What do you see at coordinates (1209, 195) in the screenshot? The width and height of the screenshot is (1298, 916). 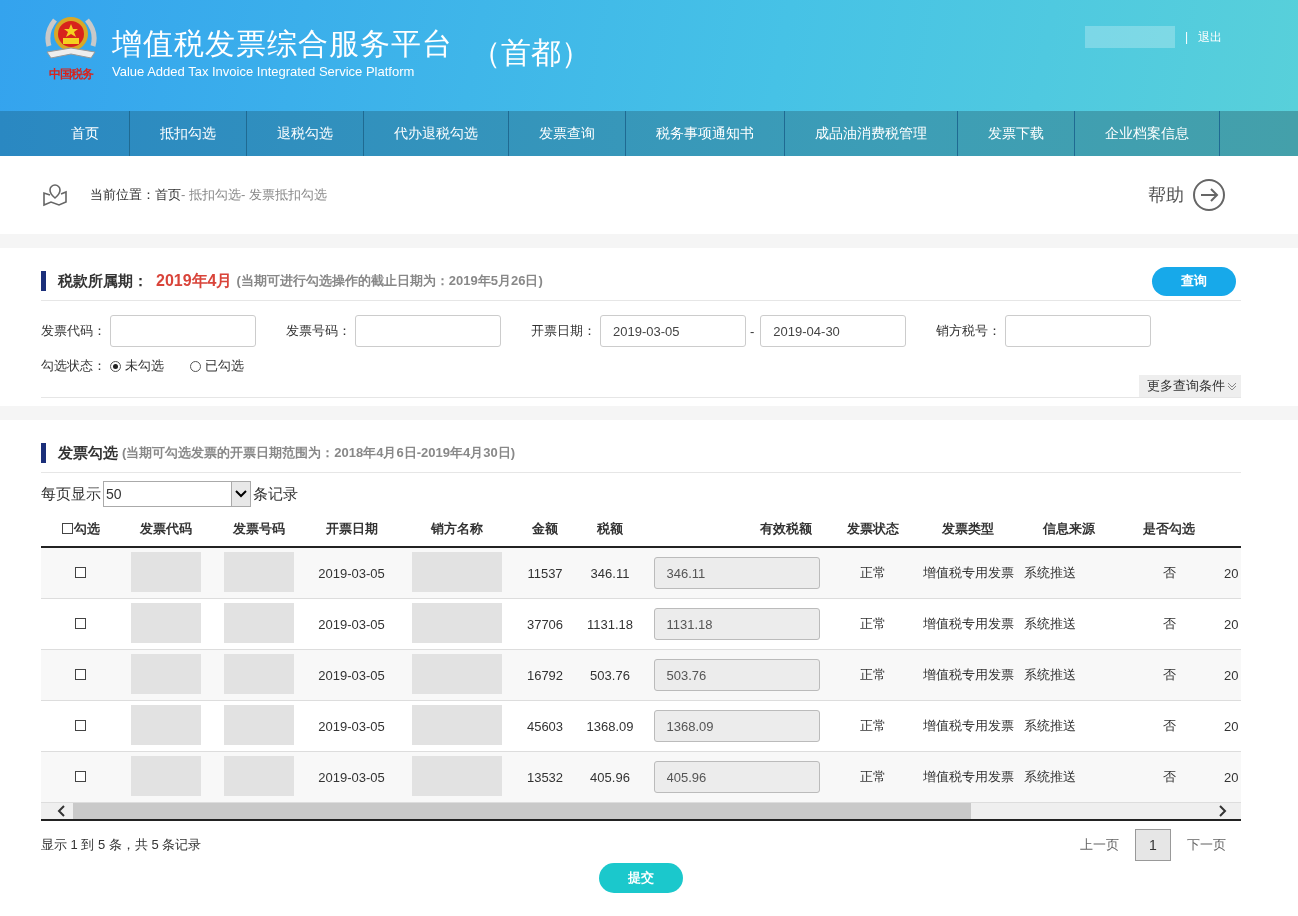 I see `arrow-right-circle-icon` at bounding box center [1209, 195].